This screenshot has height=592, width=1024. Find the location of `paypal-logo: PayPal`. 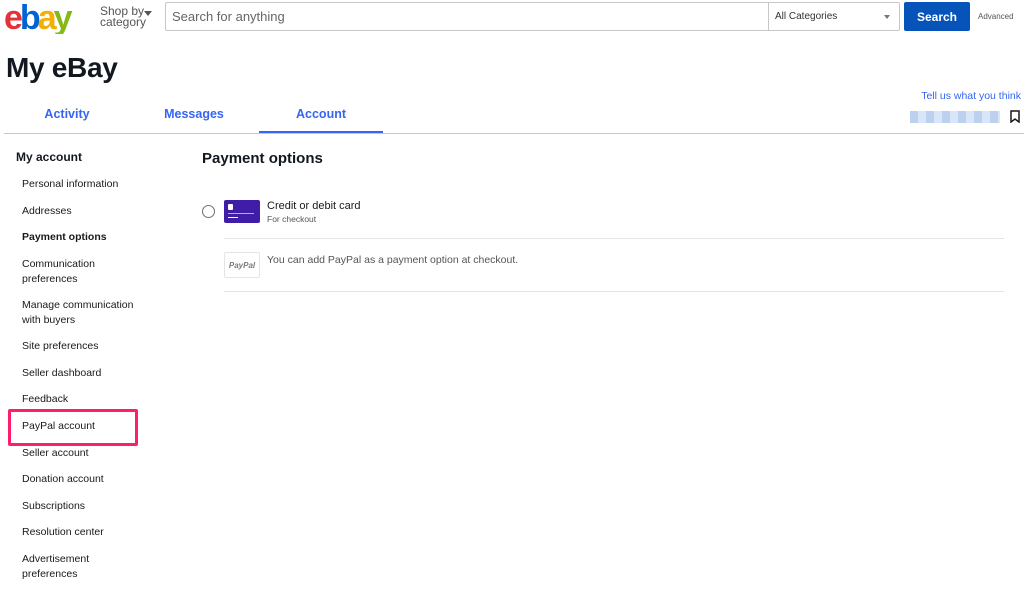

paypal-logo: PayPal is located at coordinates (242, 265).